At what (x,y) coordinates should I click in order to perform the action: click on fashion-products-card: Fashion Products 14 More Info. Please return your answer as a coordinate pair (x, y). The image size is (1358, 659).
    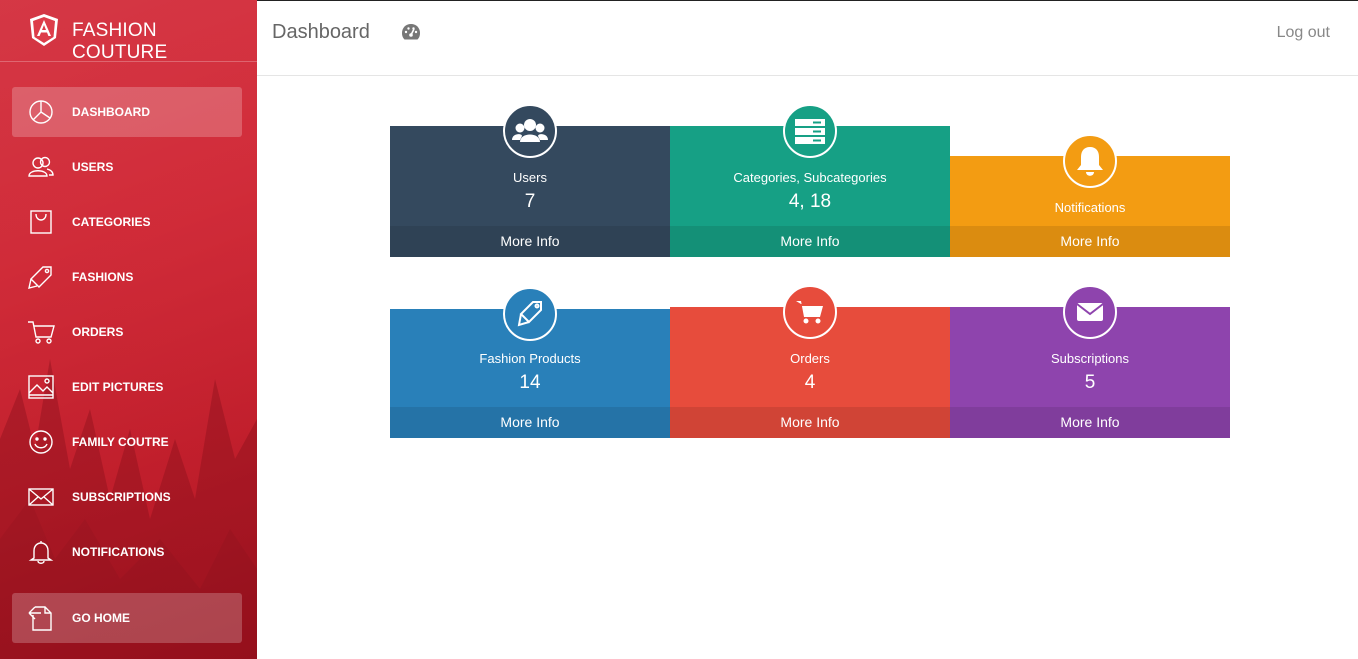
    Looking at the image, I should click on (530, 362).